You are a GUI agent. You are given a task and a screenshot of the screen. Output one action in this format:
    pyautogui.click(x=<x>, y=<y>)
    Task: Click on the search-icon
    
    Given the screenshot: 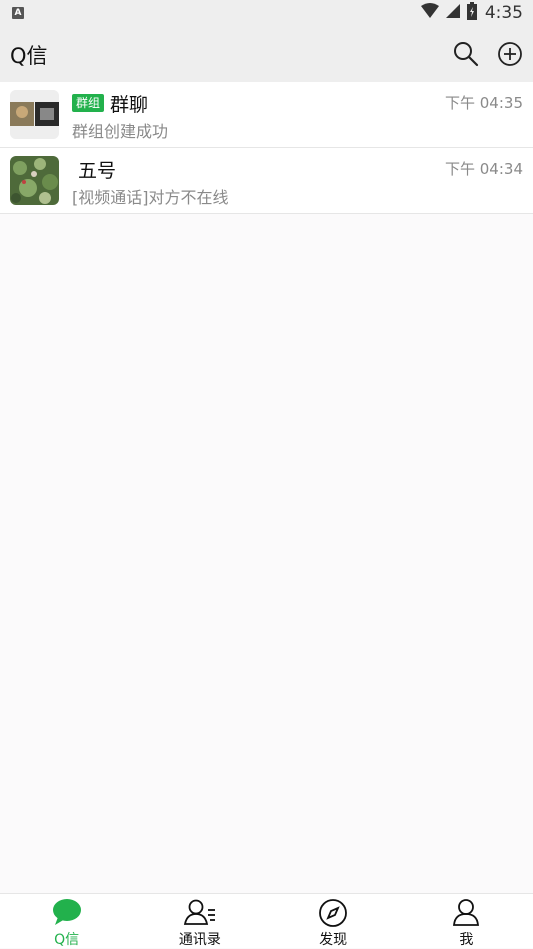 What is the action you would take?
    pyautogui.click(x=466, y=54)
    